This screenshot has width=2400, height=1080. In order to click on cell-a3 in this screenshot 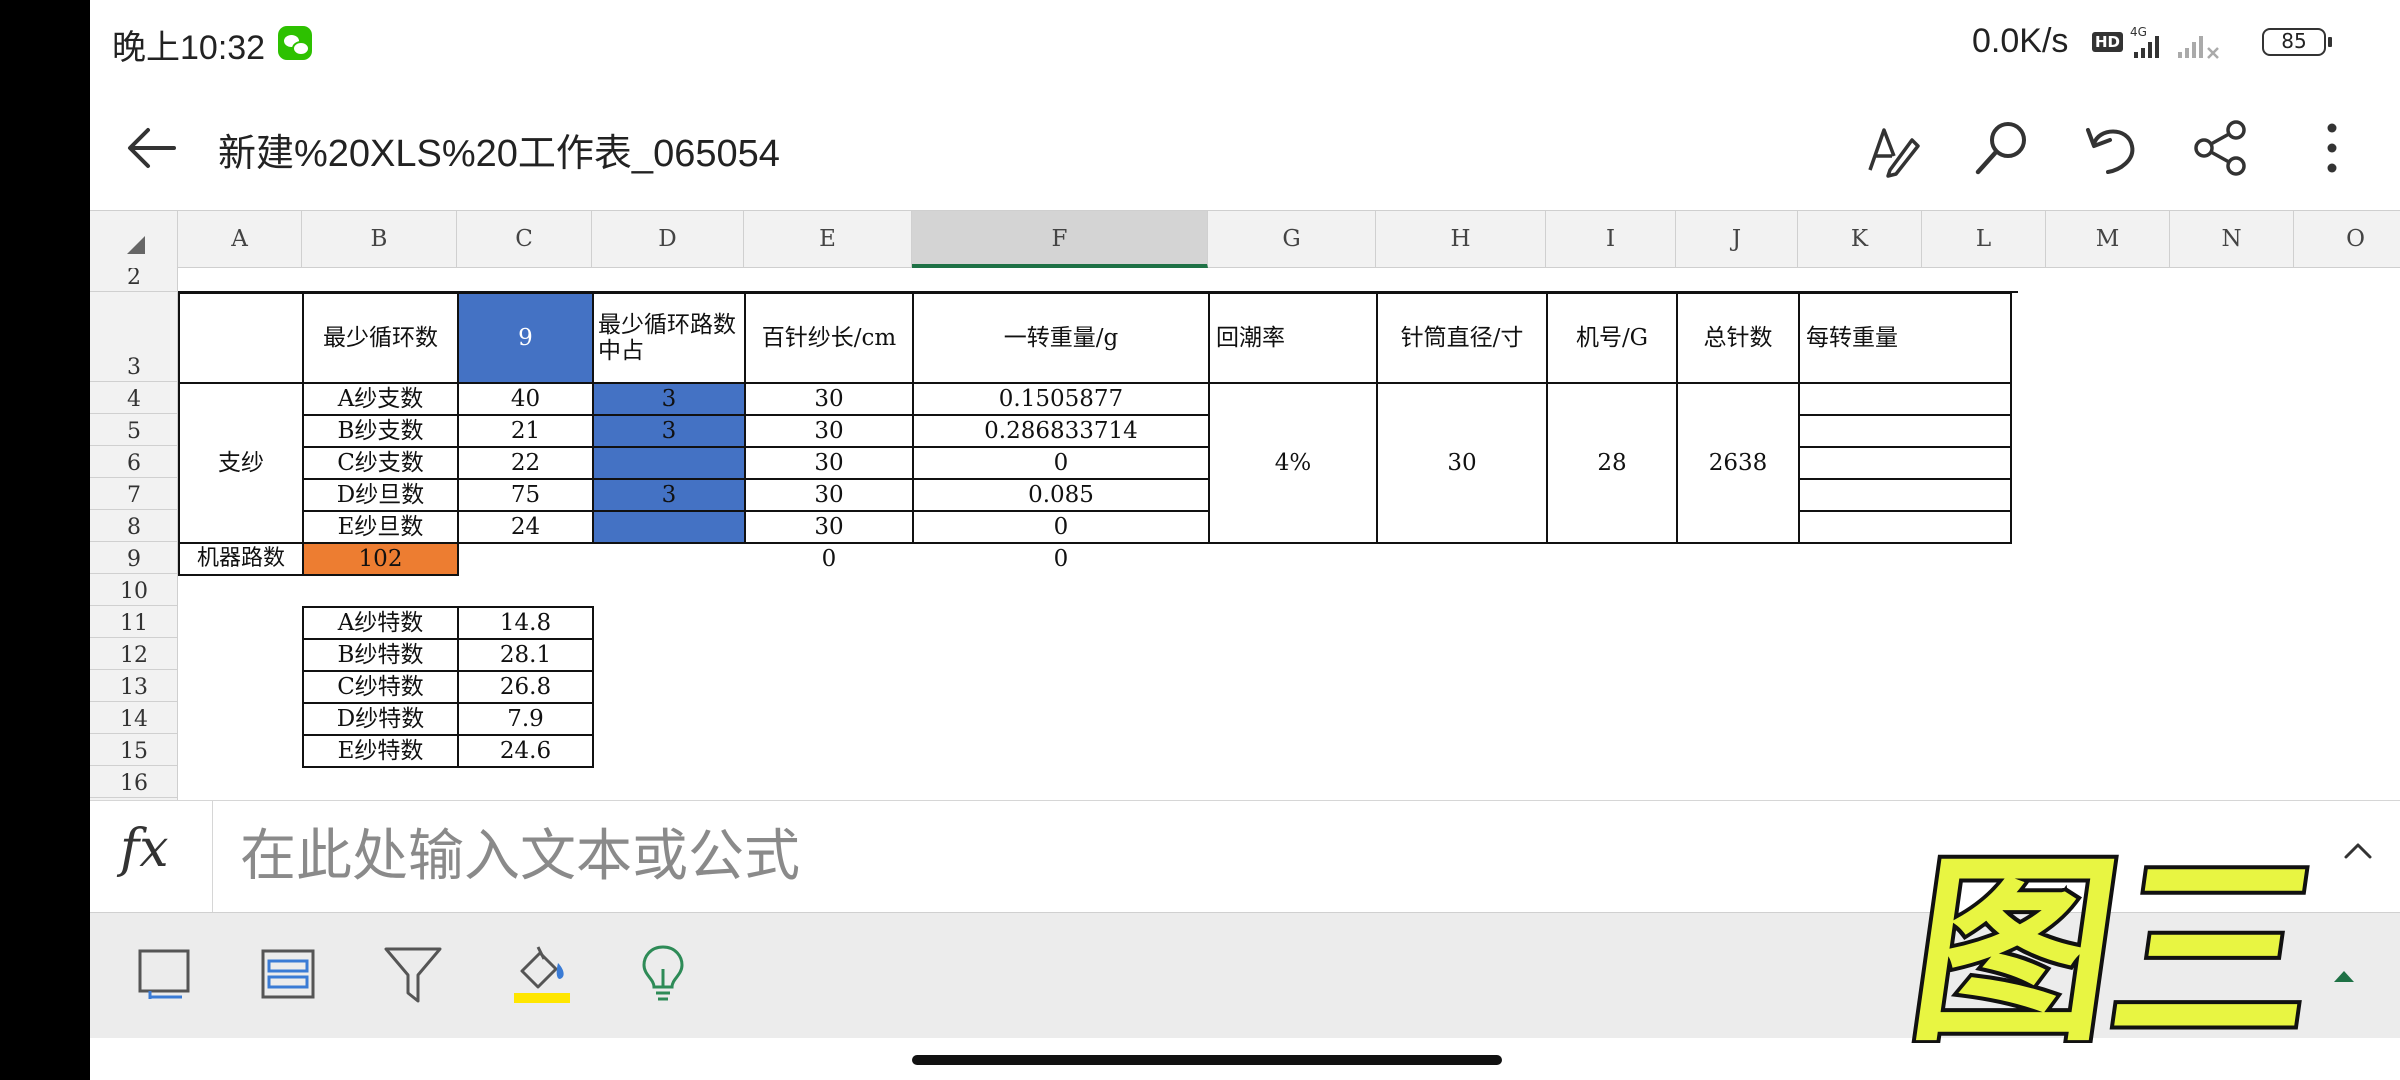, I will do `click(241, 338)`.